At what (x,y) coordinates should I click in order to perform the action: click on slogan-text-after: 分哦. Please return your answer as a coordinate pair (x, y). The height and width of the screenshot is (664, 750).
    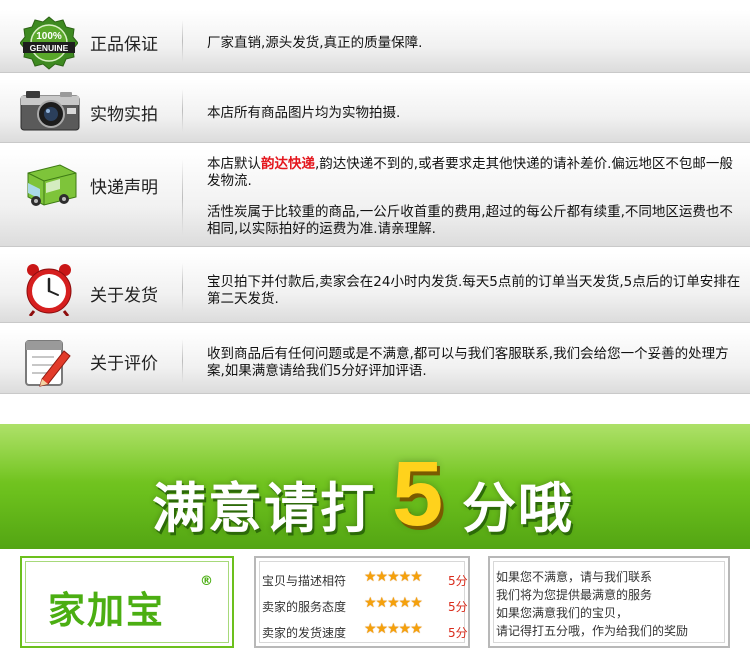
    Looking at the image, I should click on (518, 508).